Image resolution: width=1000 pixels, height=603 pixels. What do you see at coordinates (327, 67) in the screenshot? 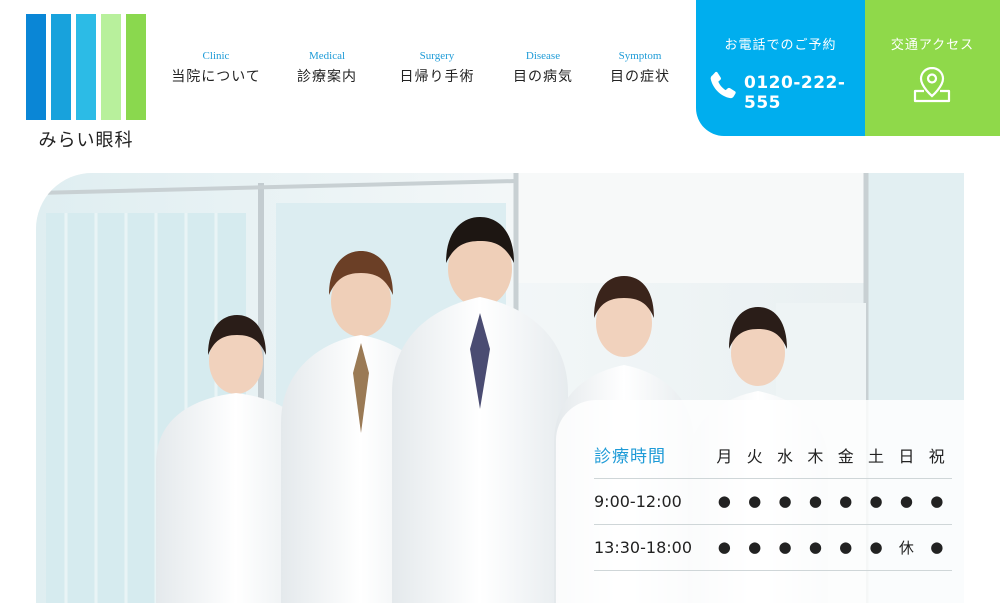
I see `nav-item-medical: Medical 診療案内` at bounding box center [327, 67].